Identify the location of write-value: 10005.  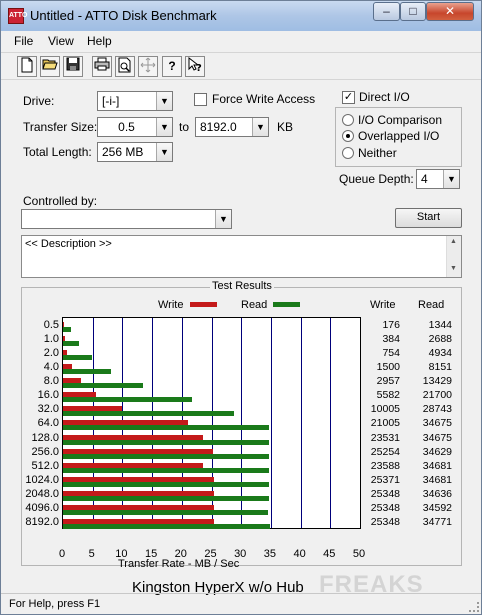
(385, 409).